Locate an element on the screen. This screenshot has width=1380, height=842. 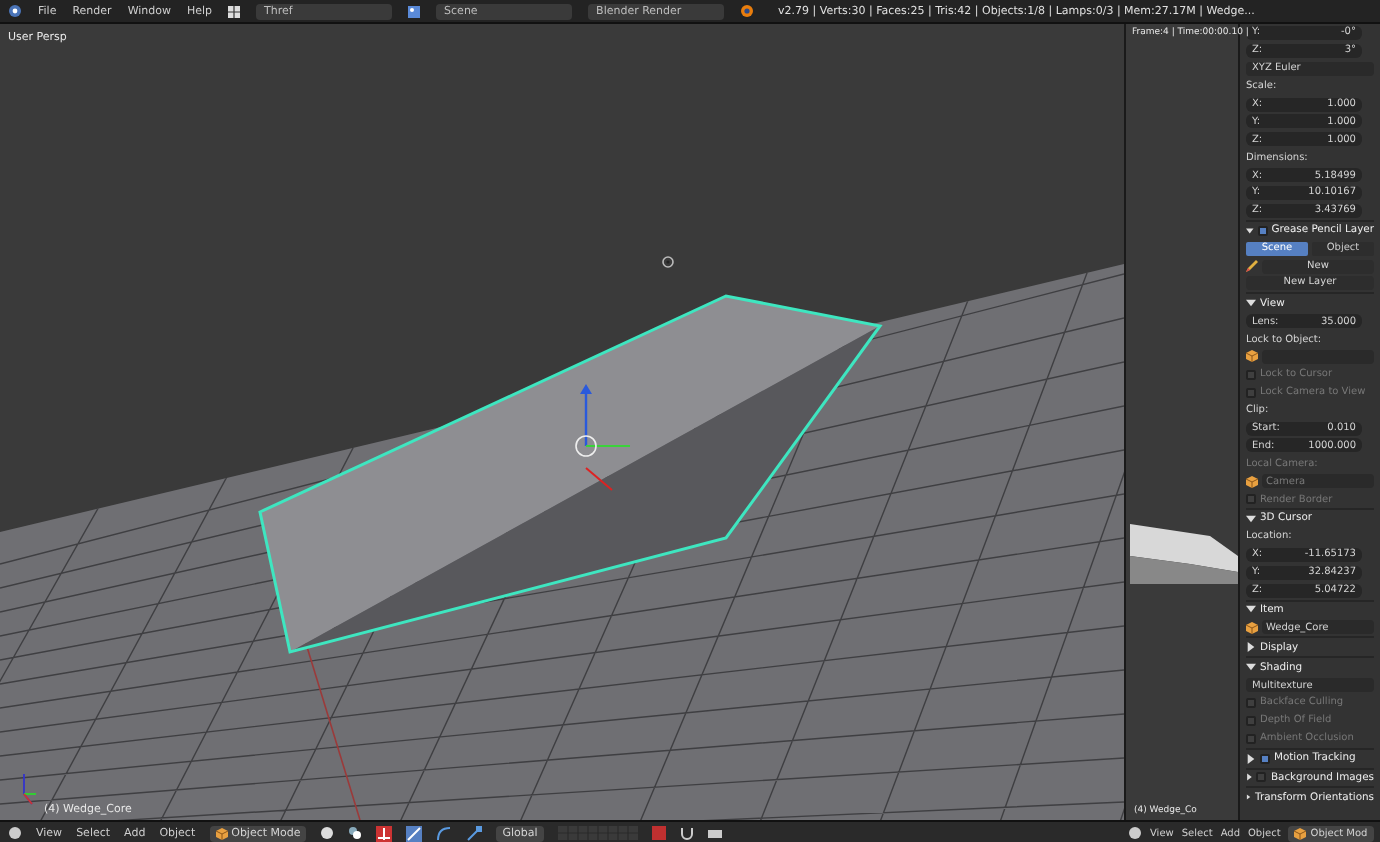
transform-gizmo-drawing is located at coordinates (603, 437).